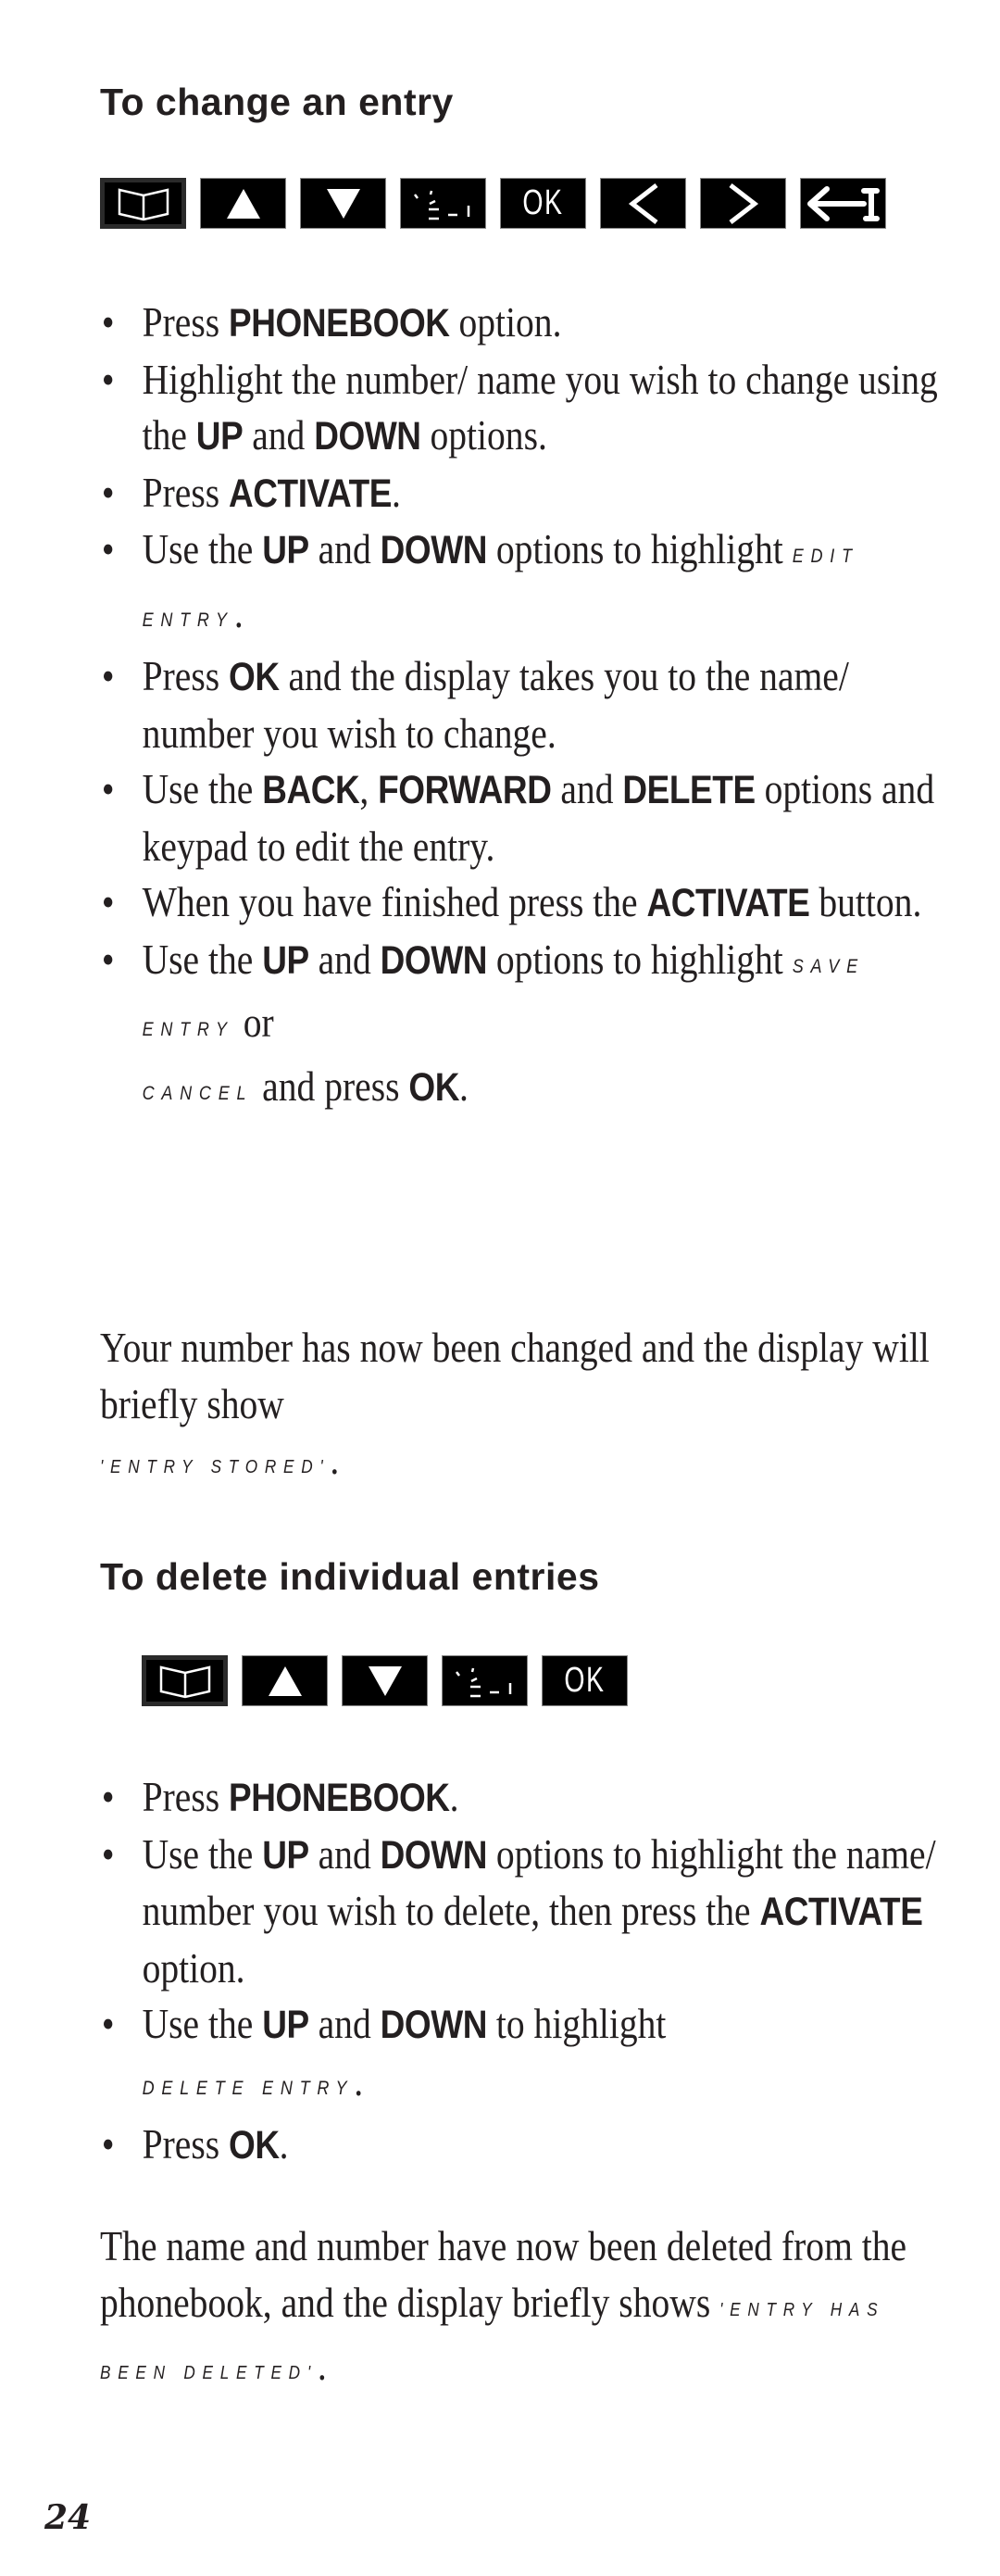 Image resolution: width=1000 pixels, height=2576 pixels. I want to click on ok-icon: OK, so click(585, 1680).